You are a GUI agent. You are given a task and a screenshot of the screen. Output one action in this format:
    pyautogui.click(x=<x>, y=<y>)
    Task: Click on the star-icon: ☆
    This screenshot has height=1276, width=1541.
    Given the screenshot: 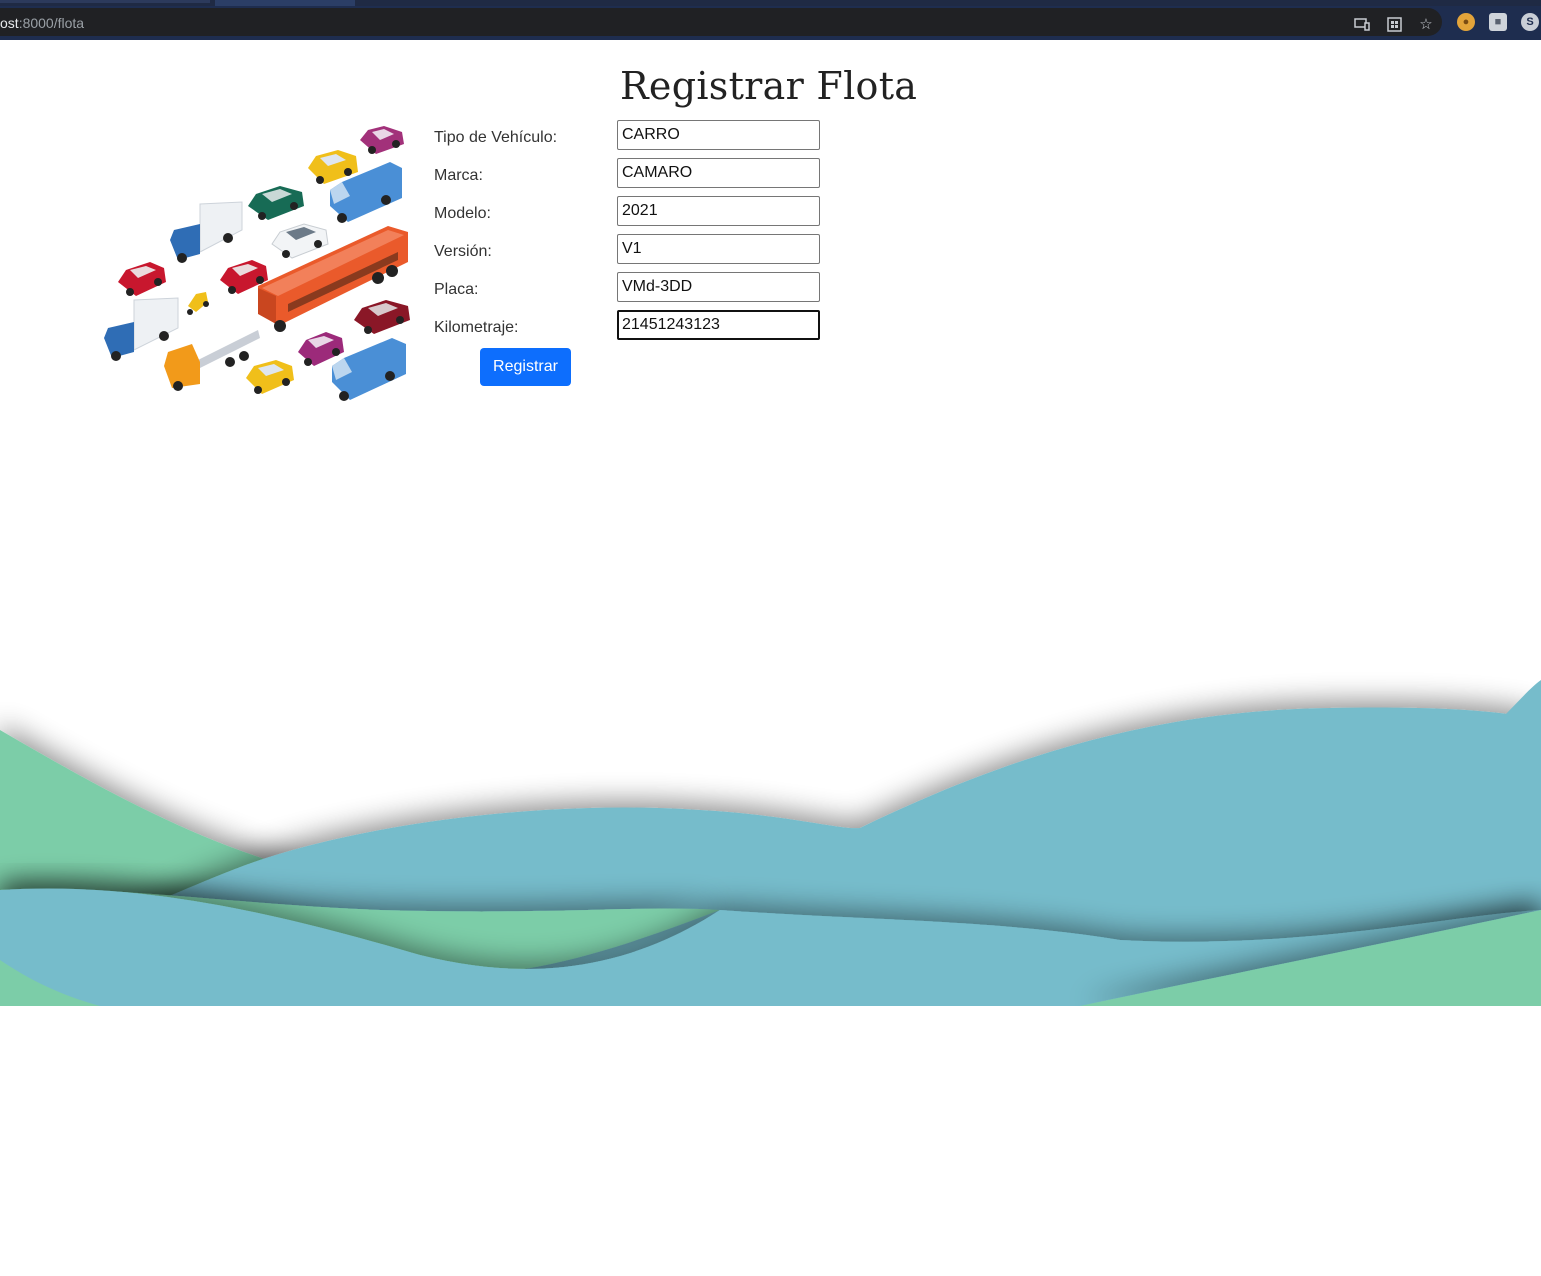 What is the action you would take?
    pyautogui.click(x=1426, y=24)
    